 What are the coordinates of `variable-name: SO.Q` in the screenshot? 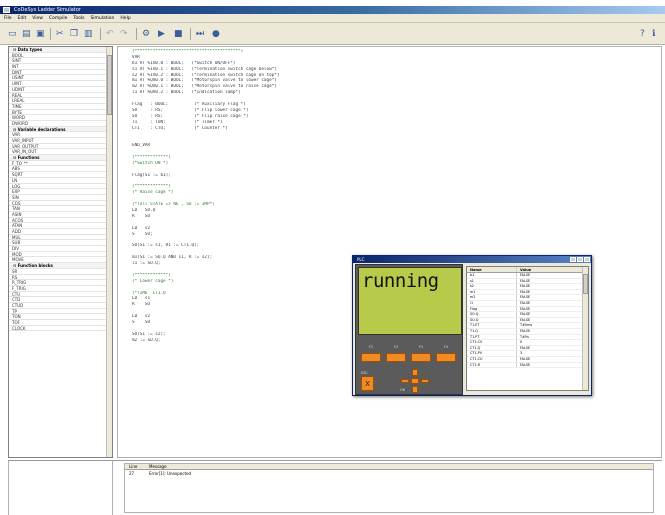 It's located at (492, 314).